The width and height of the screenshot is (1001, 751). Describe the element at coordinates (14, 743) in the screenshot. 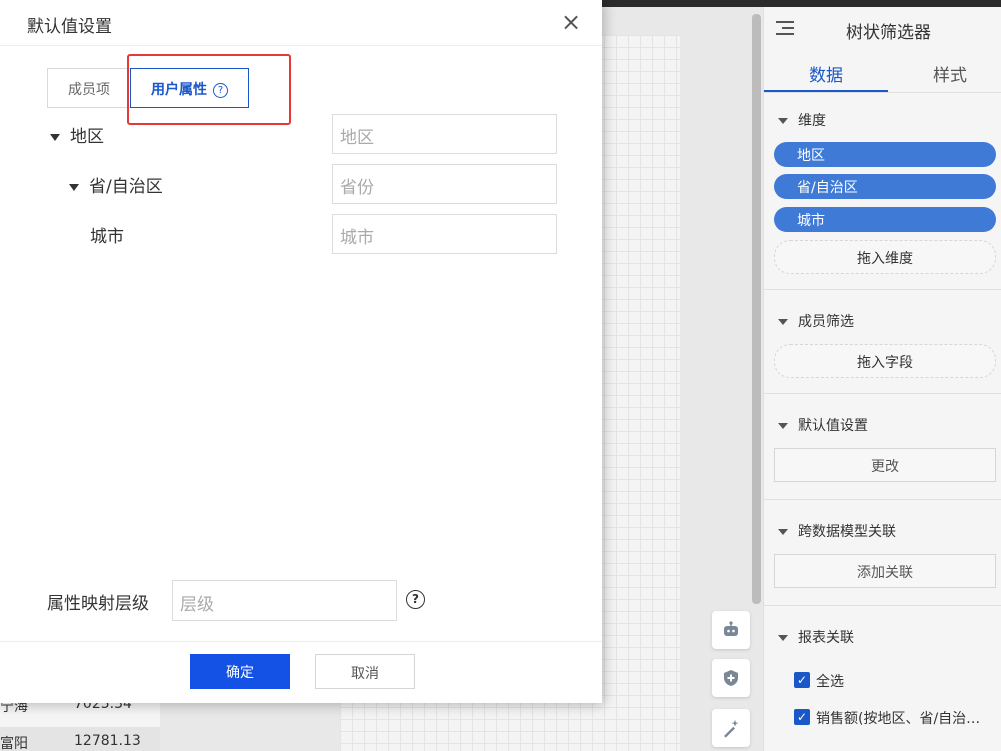

I see `cell-name: 富阳` at that location.